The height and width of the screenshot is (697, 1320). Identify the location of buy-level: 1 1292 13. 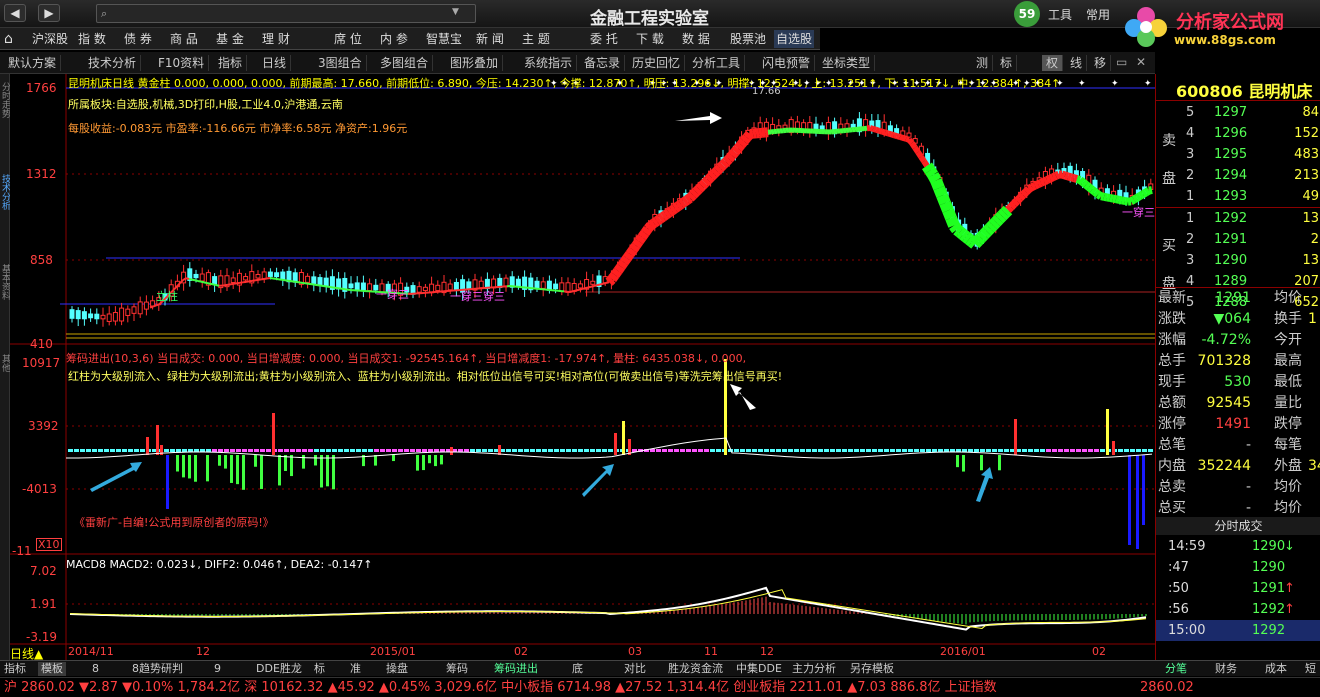
(1253, 218).